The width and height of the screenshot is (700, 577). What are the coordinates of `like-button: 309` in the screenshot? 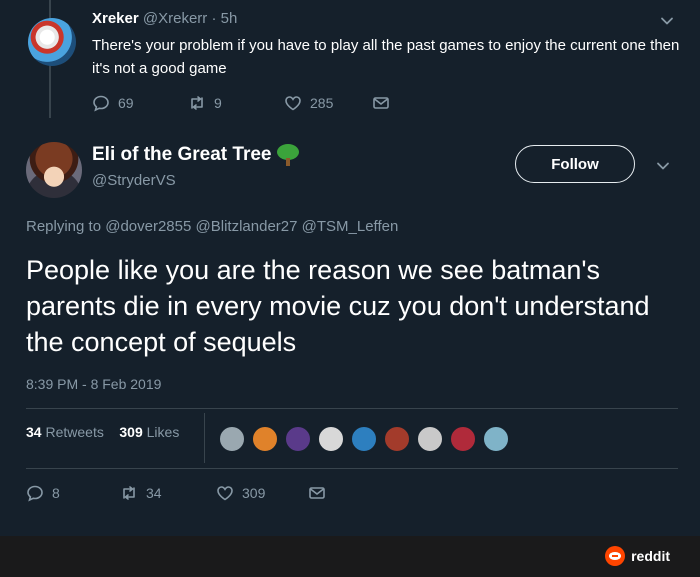 It's located at (240, 493).